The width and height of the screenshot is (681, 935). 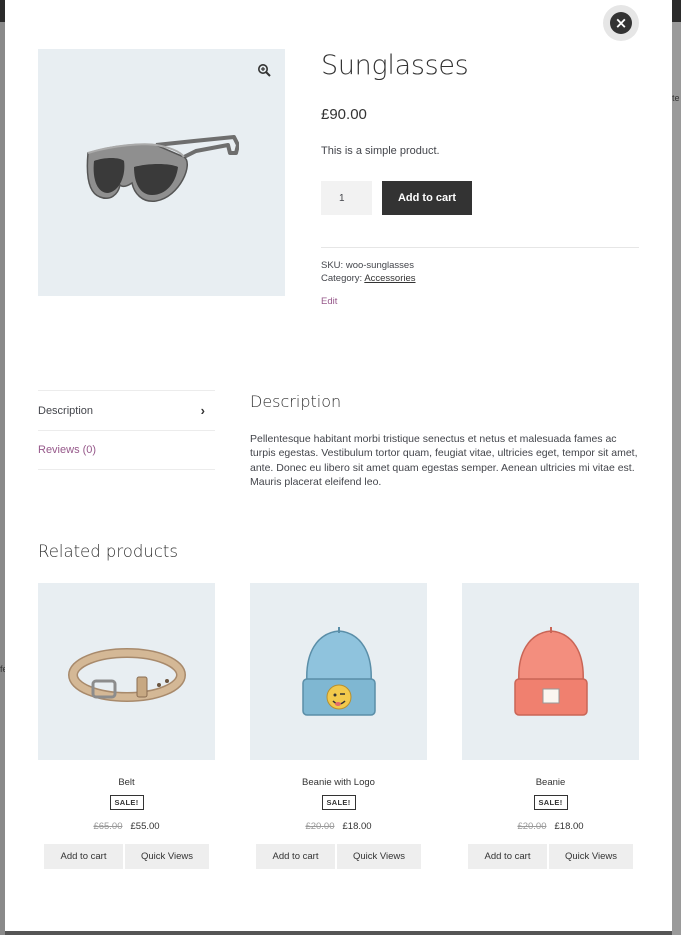 I want to click on beanie-with-logo-image, so click(x=338, y=671).